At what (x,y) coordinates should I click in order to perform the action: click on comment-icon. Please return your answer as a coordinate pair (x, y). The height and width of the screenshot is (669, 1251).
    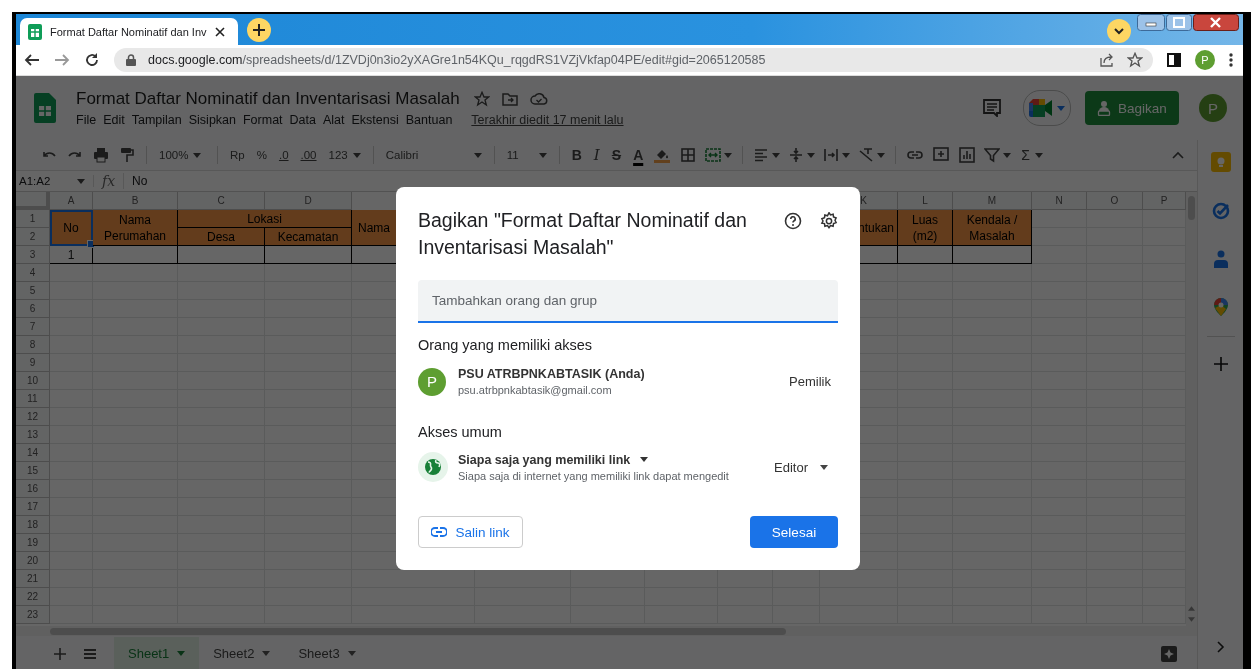
    Looking at the image, I should click on (992, 108).